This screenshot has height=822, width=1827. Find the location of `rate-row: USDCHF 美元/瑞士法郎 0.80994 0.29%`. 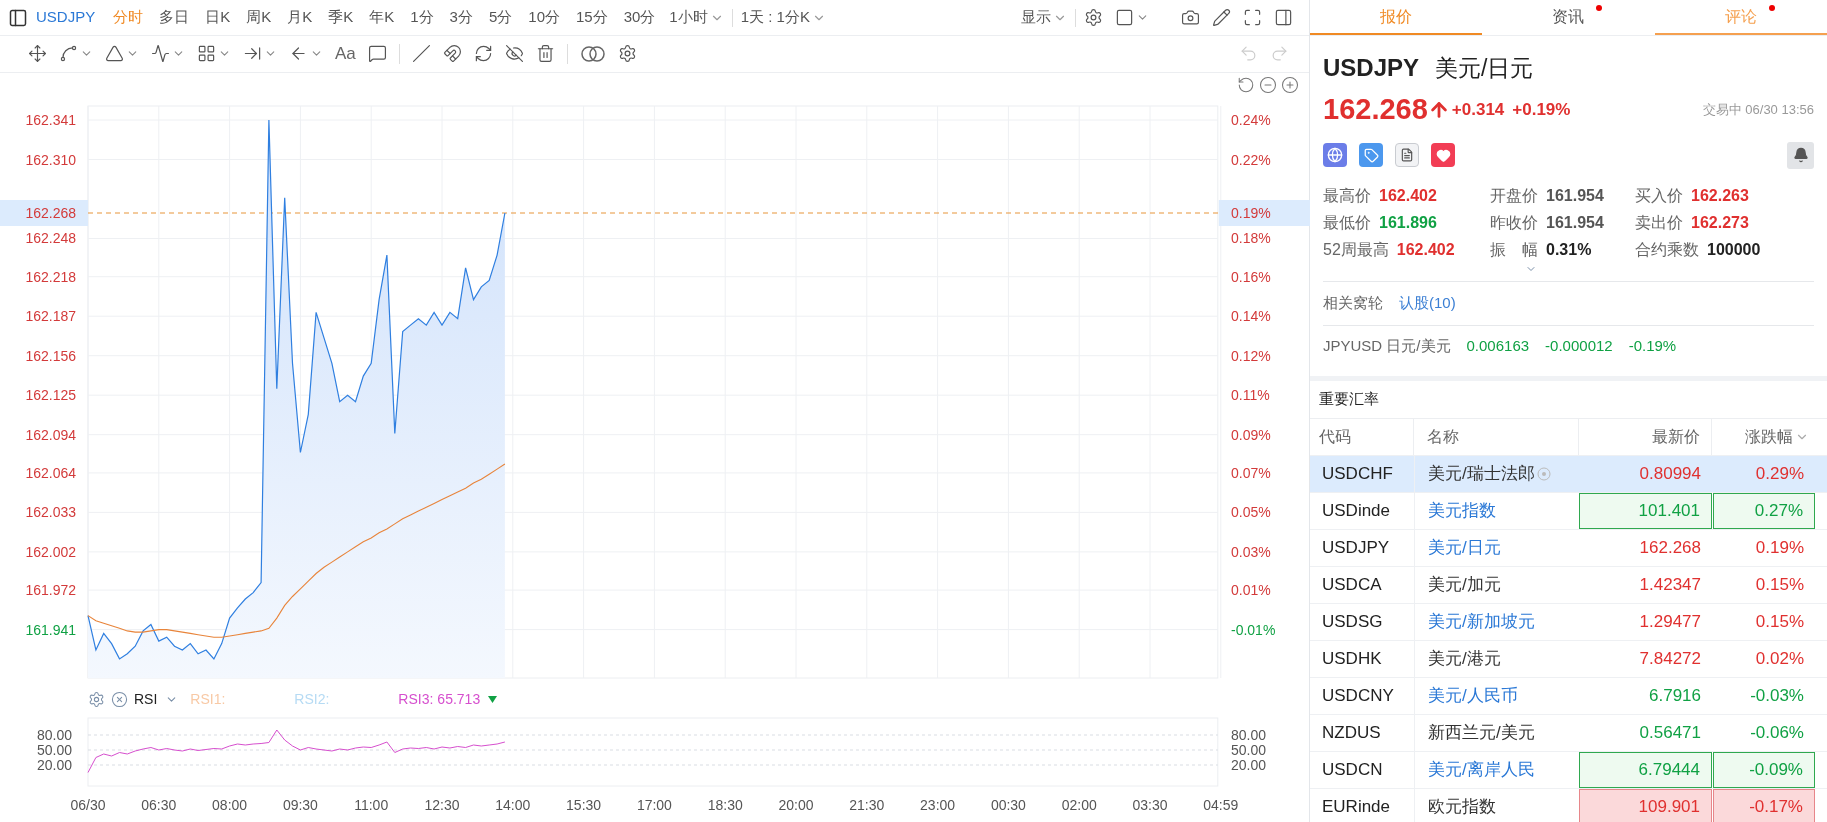

rate-row: USDCHF 美元/瑞士法郎 0.80994 0.29% is located at coordinates (1568, 473).